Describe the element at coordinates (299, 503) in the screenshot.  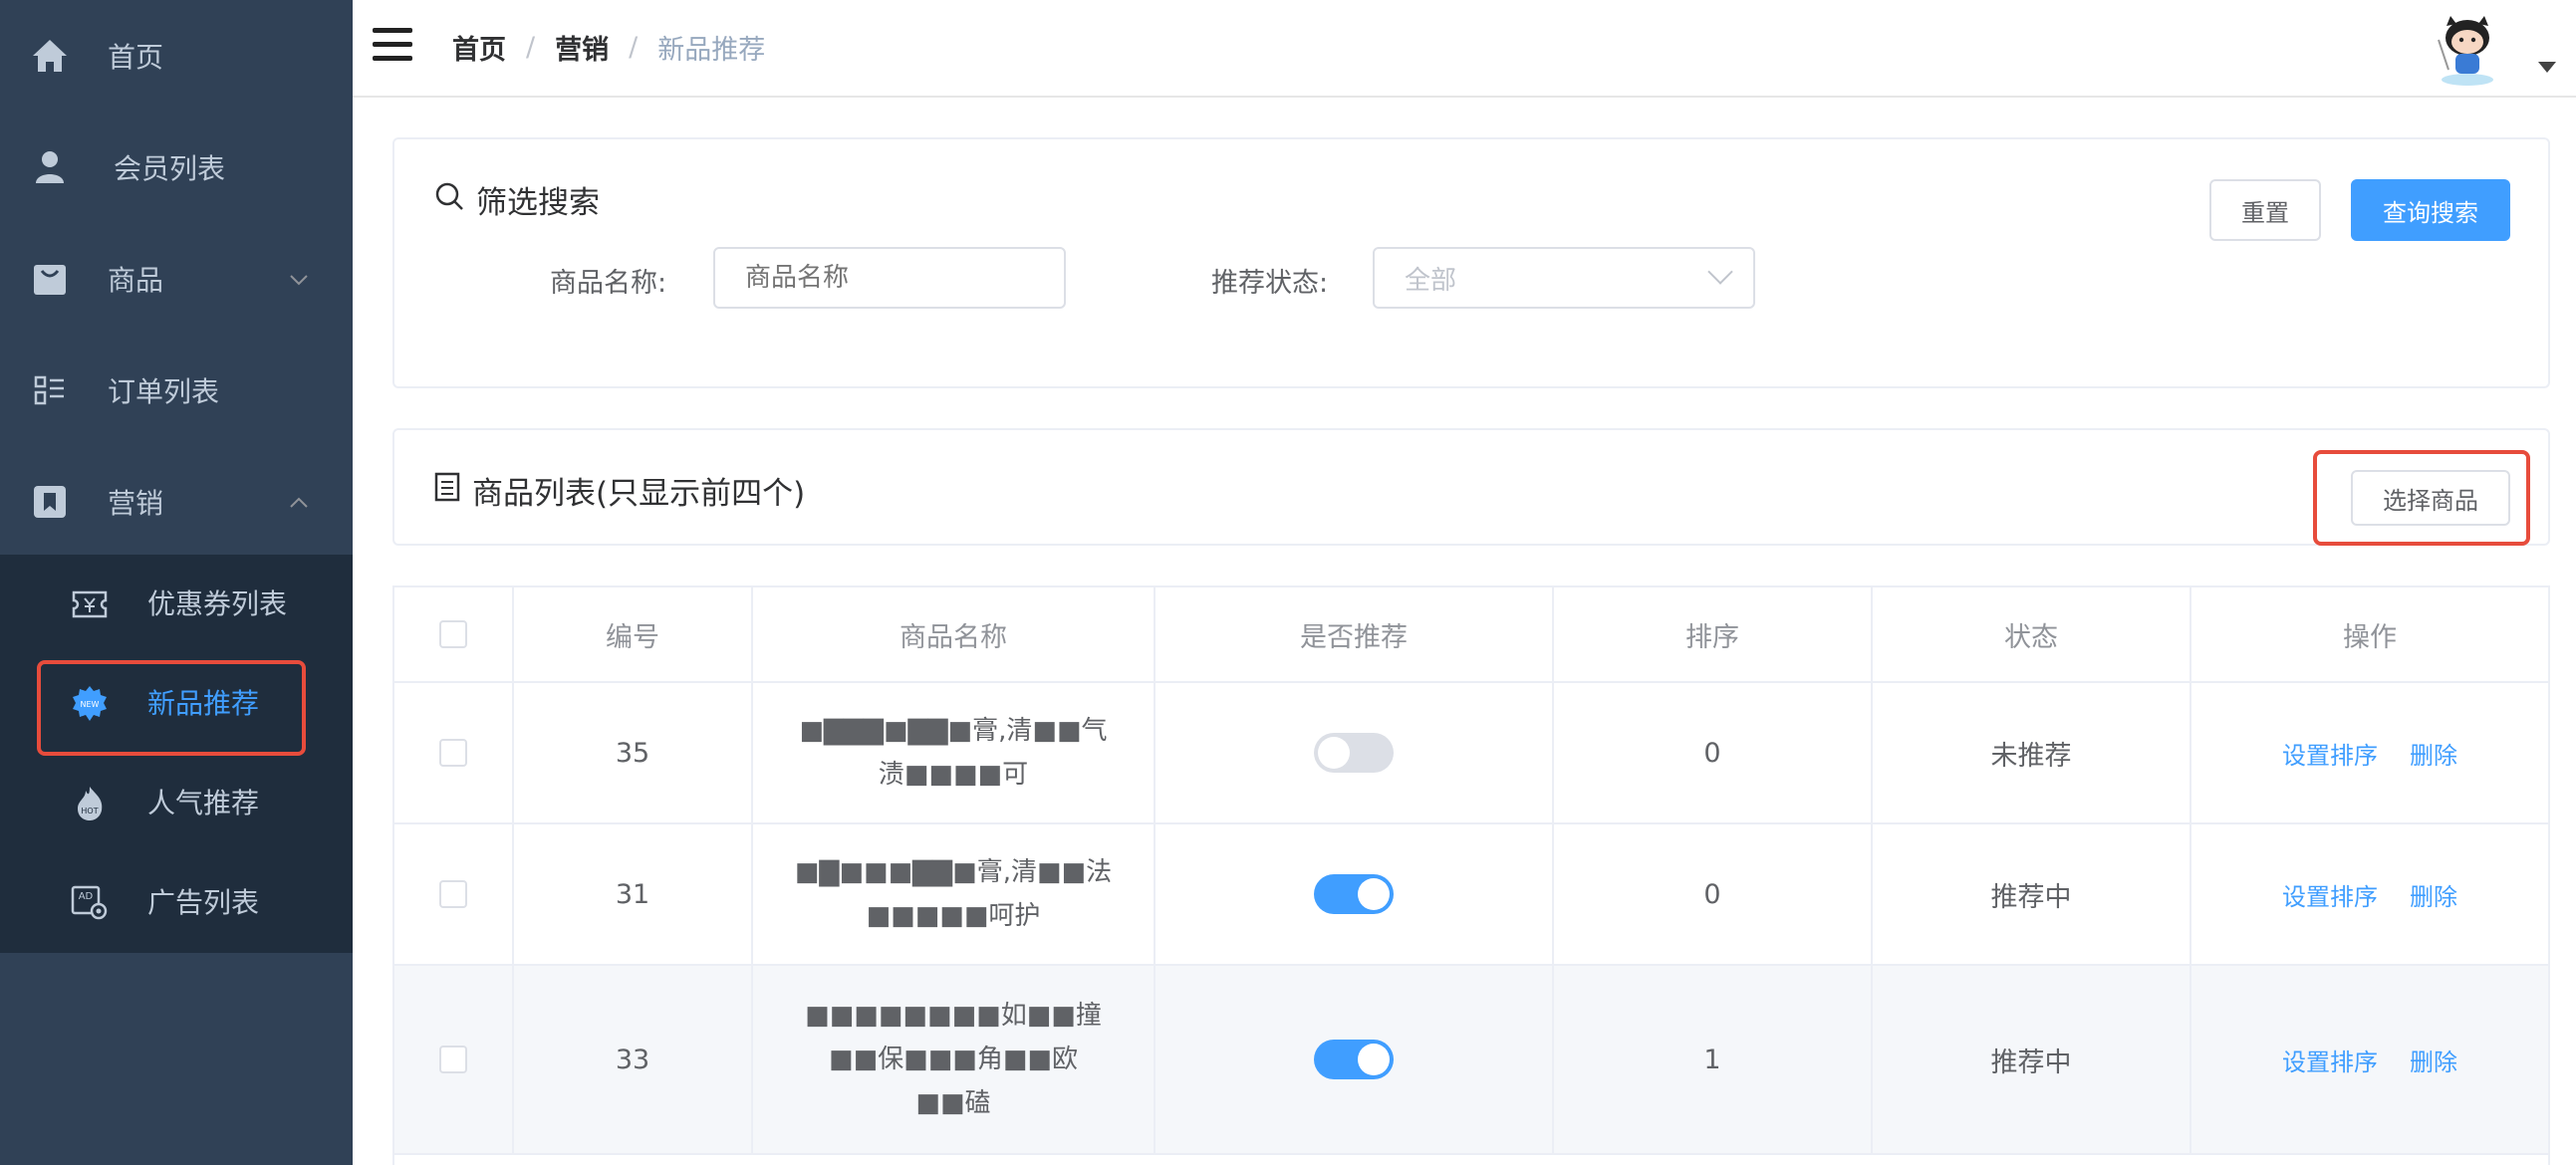
I see `chevron-up-icon` at that location.